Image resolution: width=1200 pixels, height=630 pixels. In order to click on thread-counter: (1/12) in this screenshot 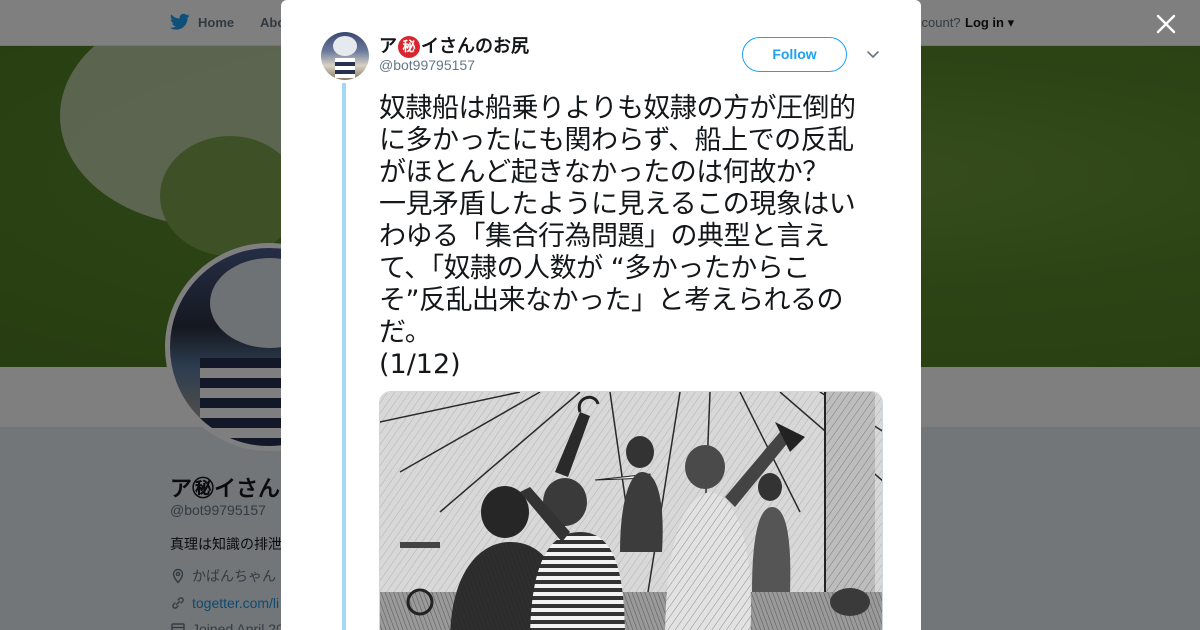, I will do `click(420, 364)`.